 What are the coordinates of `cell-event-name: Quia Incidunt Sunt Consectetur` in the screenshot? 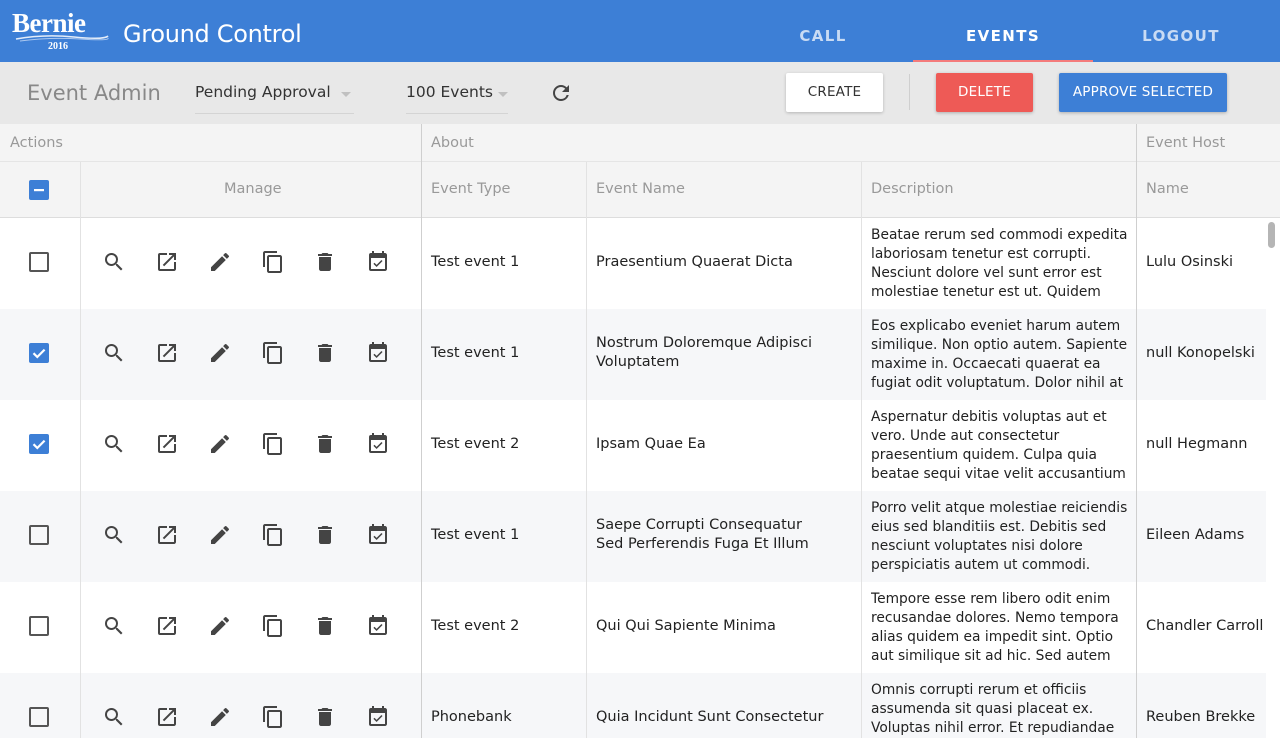 It's located at (710, 717).